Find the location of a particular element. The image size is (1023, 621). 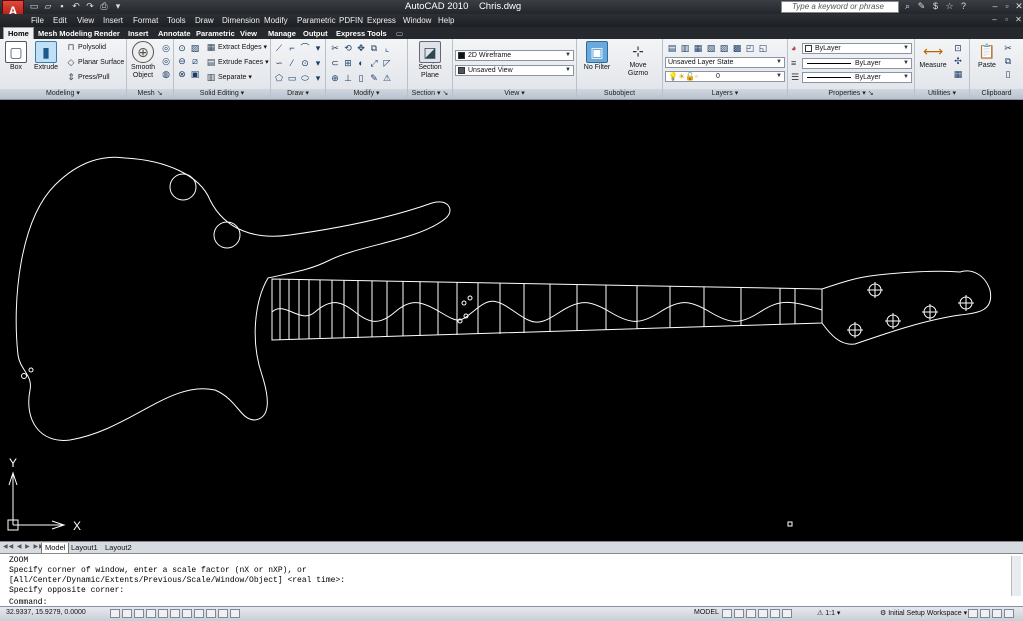

communication-center-icon: ✎ is located at coordinates (921, 6).